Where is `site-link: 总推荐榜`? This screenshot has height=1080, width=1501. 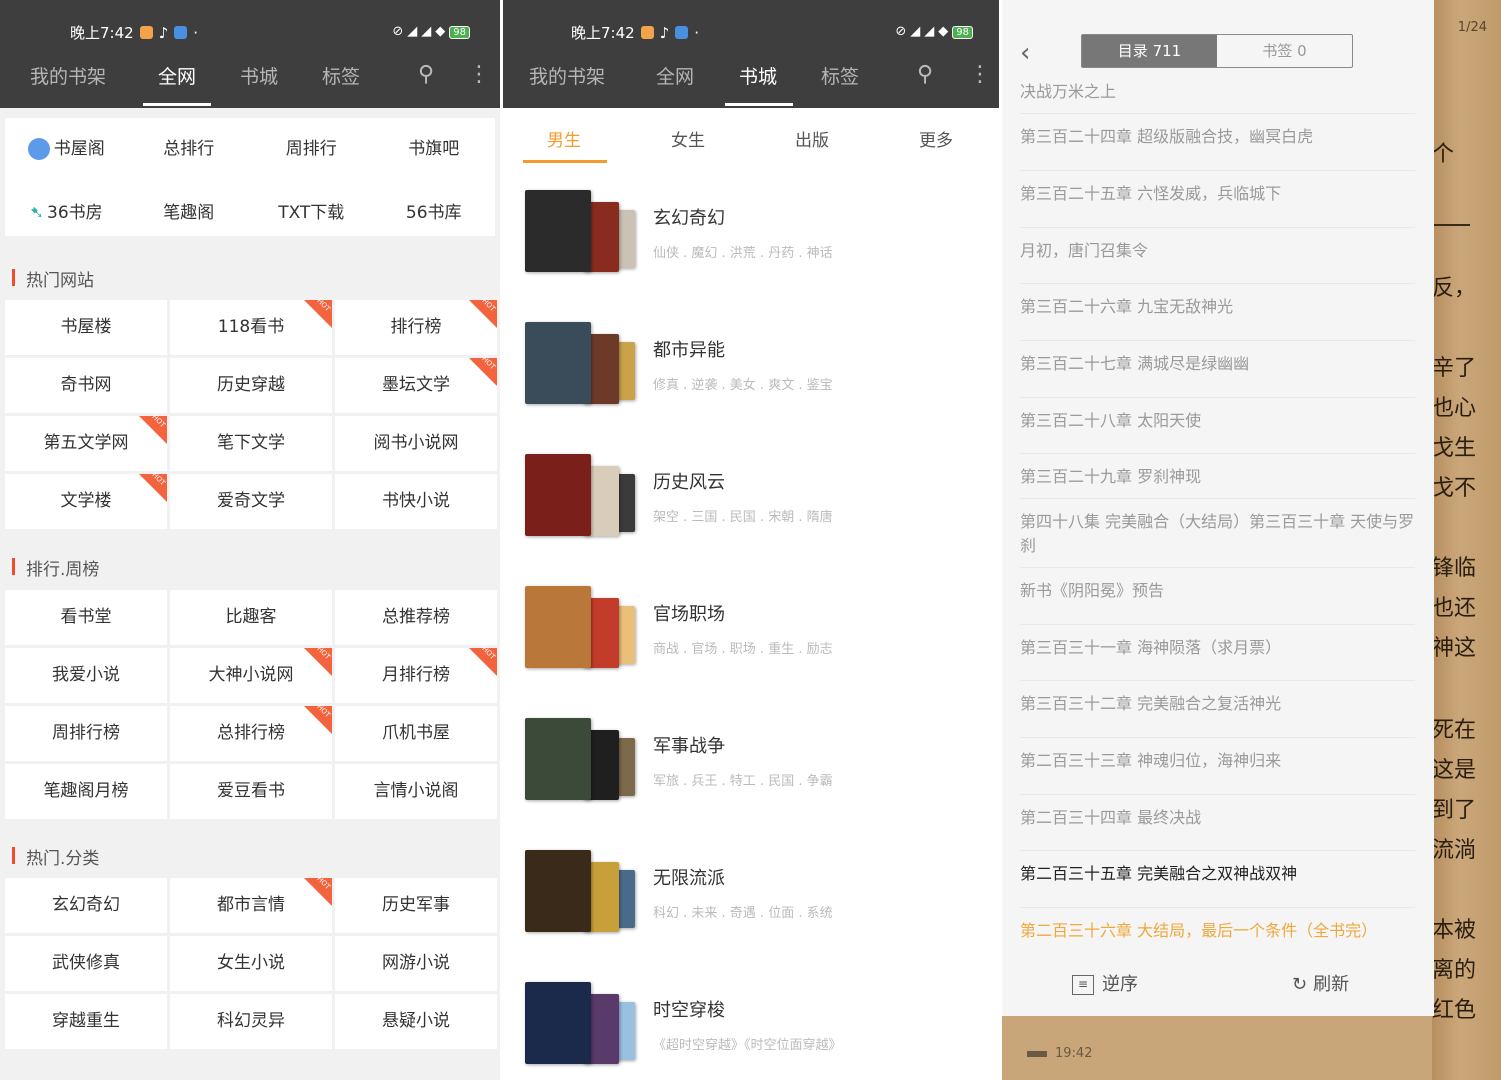 site-link: 总推荐榜 is located at coordinates (416, 617).